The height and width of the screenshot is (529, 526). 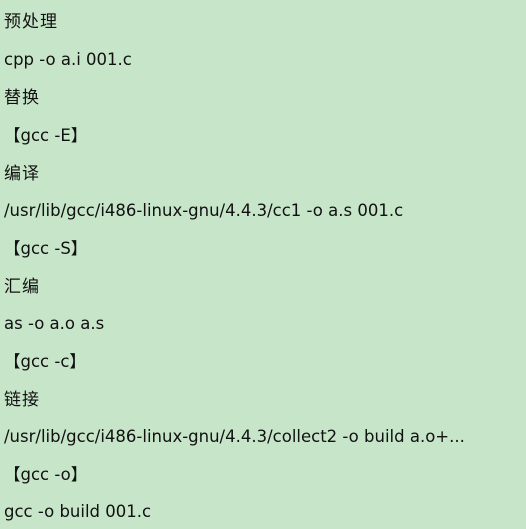 I want to click on heading-link: 链接, so click(x=22, y=400).